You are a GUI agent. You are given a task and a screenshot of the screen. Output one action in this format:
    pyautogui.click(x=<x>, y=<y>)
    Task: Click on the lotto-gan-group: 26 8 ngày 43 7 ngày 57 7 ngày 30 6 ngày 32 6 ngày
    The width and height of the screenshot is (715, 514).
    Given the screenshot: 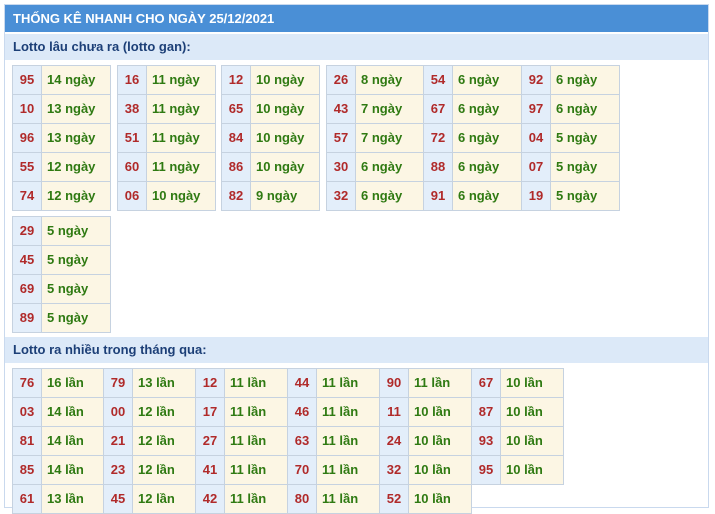 What is the action you would take?
    pyautogui.click(x=375, y=138)
    